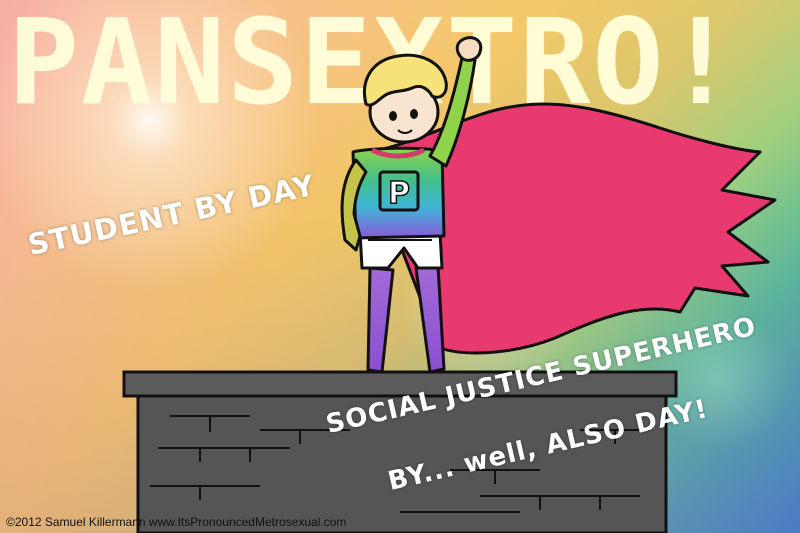 This screenshot has width=800, height=533. What do you see at coordinates (414, 114) in the screenshot?
I see `right-eye` at bounding box center [414, 114].